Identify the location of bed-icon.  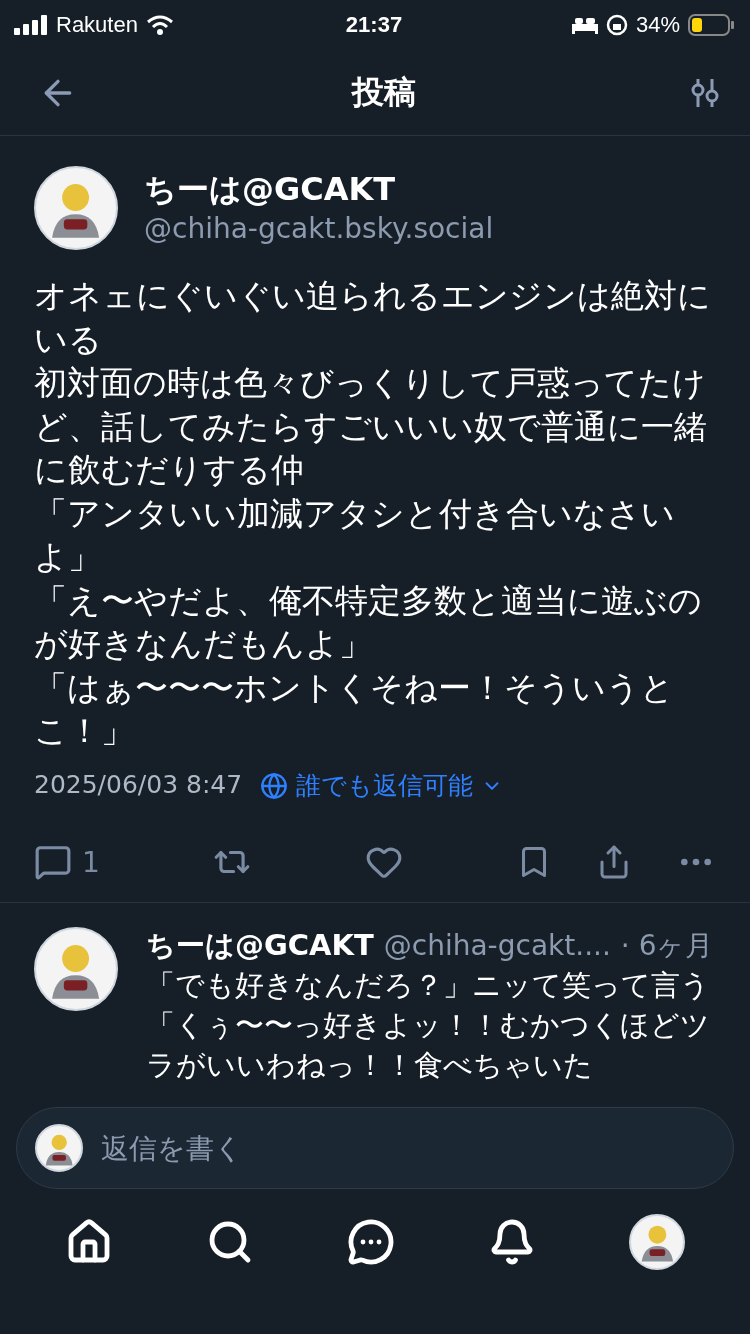
(584, 25).